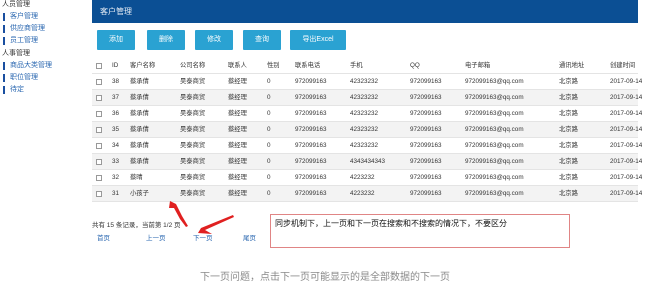  I want to click on column-header: ID, so click(115, 65).